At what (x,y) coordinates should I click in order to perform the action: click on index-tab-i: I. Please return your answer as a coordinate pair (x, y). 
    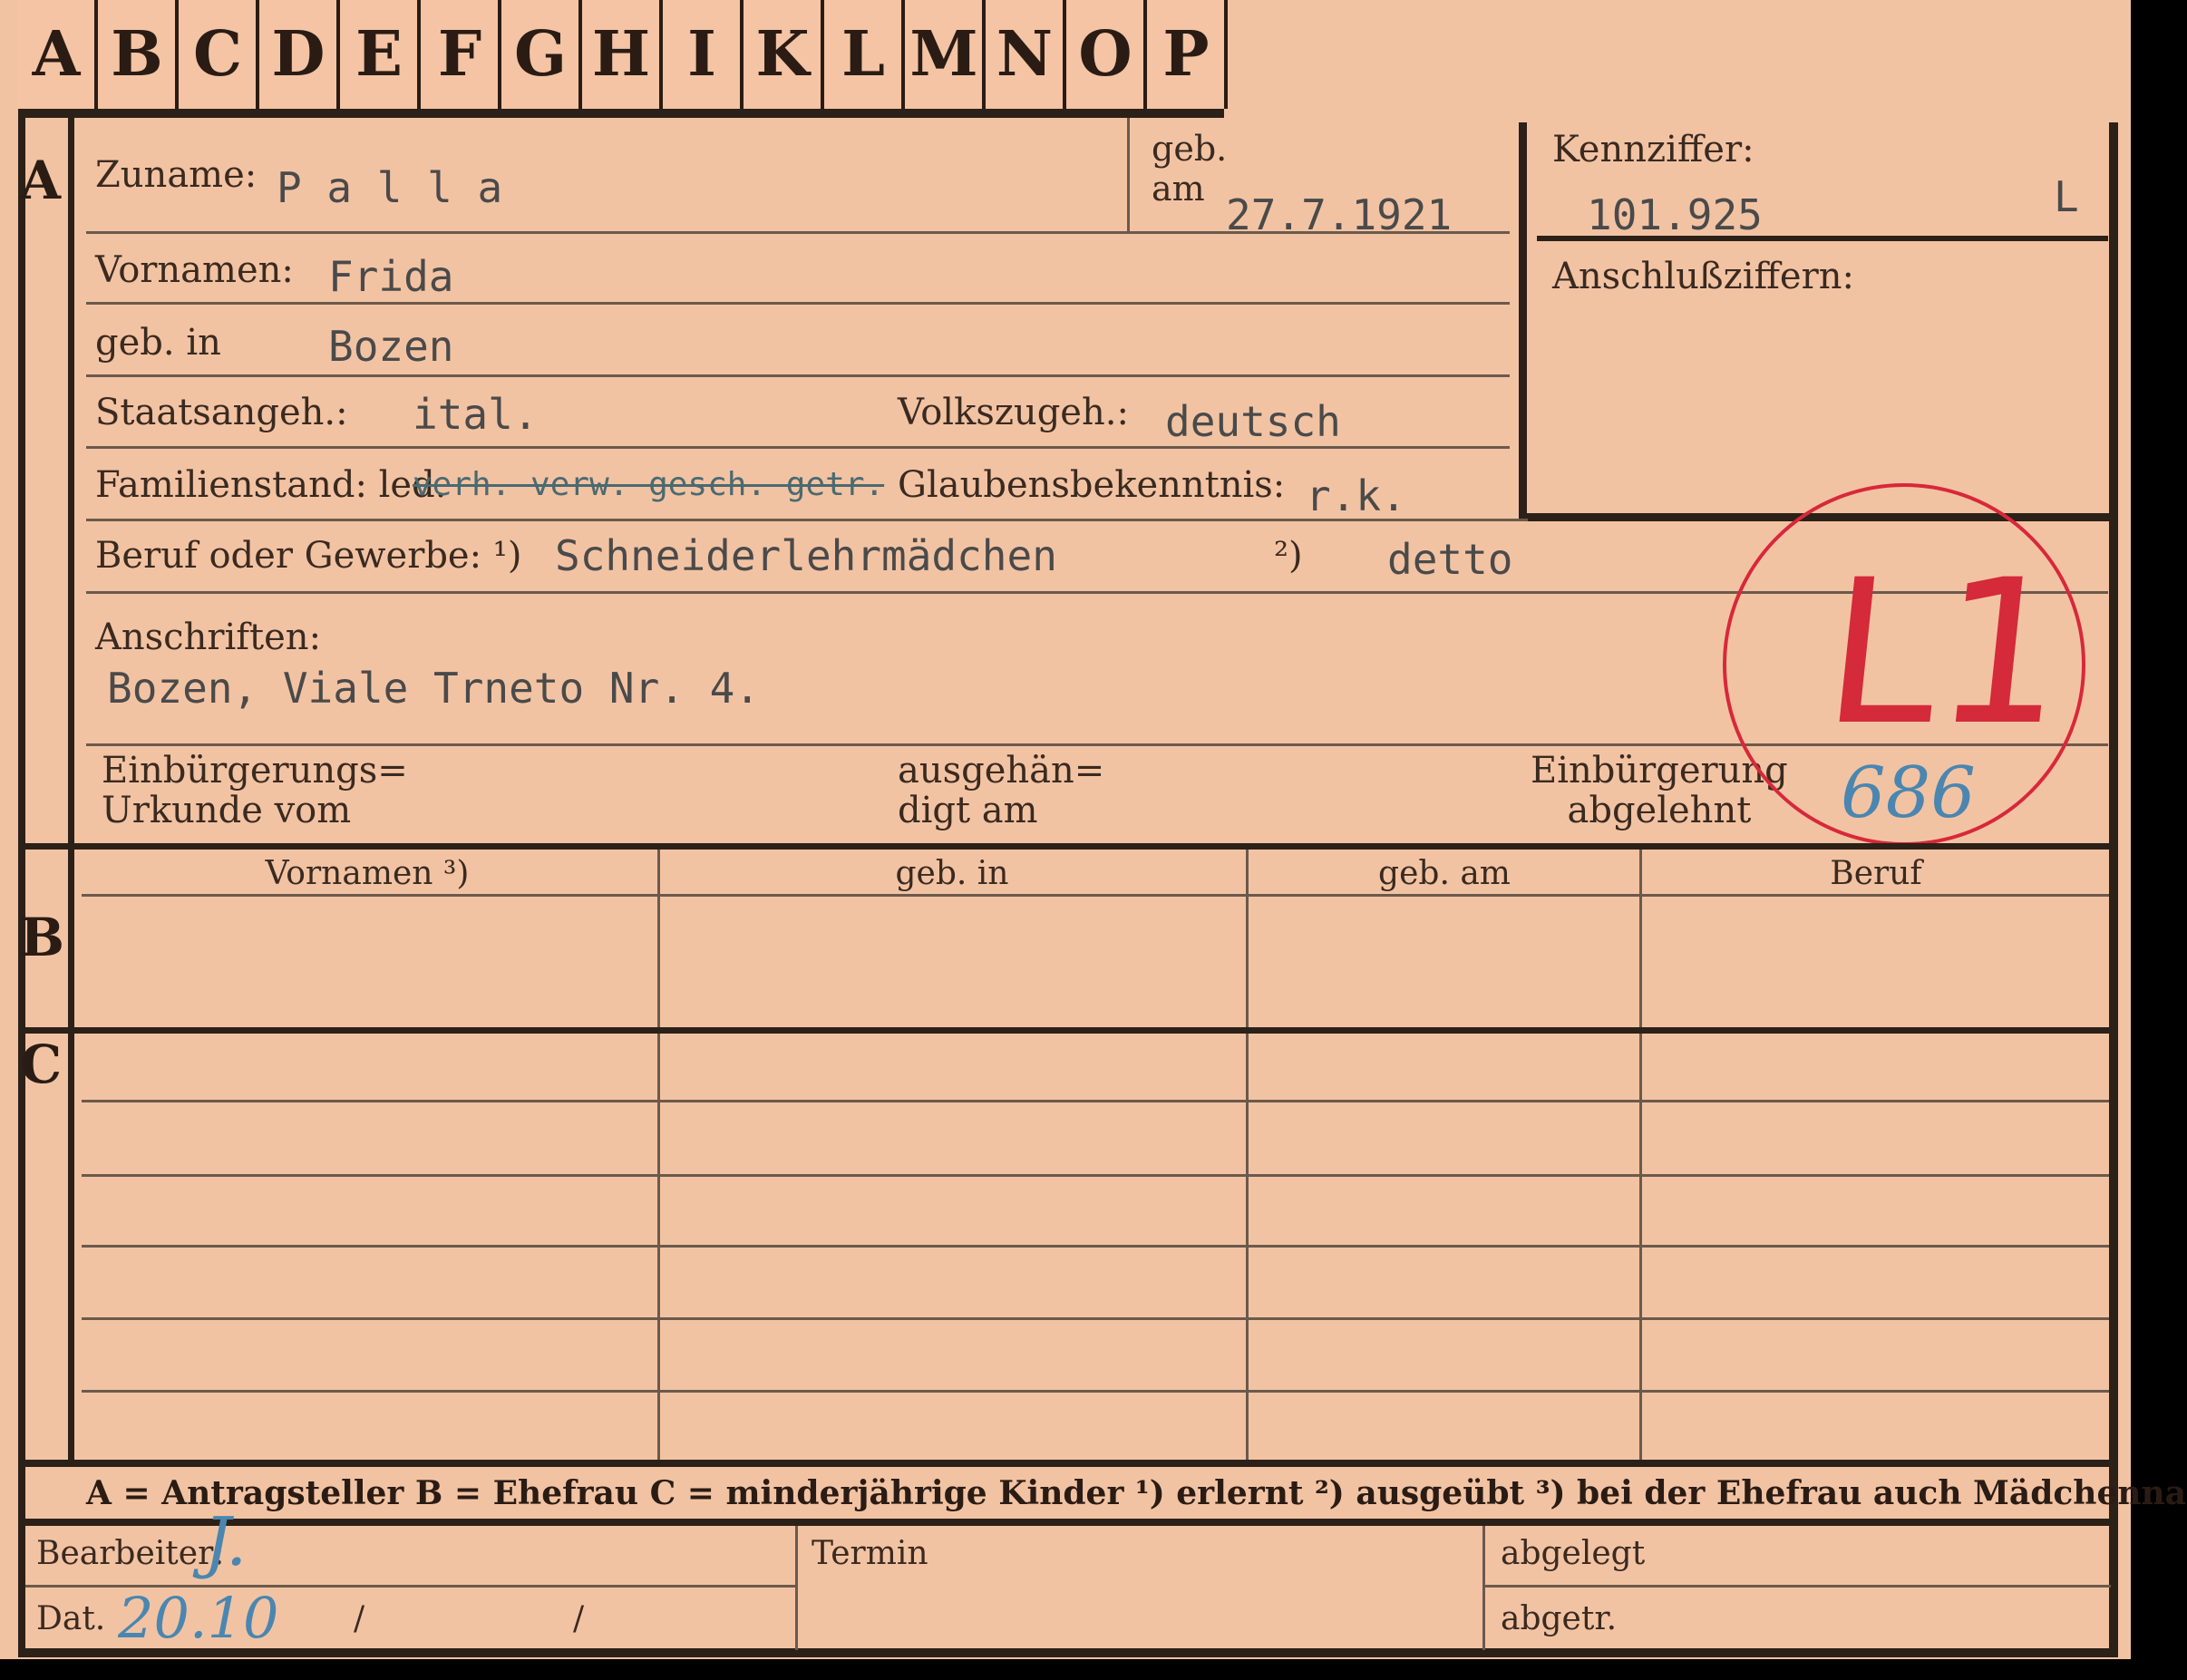
    Looking at the image, I should click on (704, 54).